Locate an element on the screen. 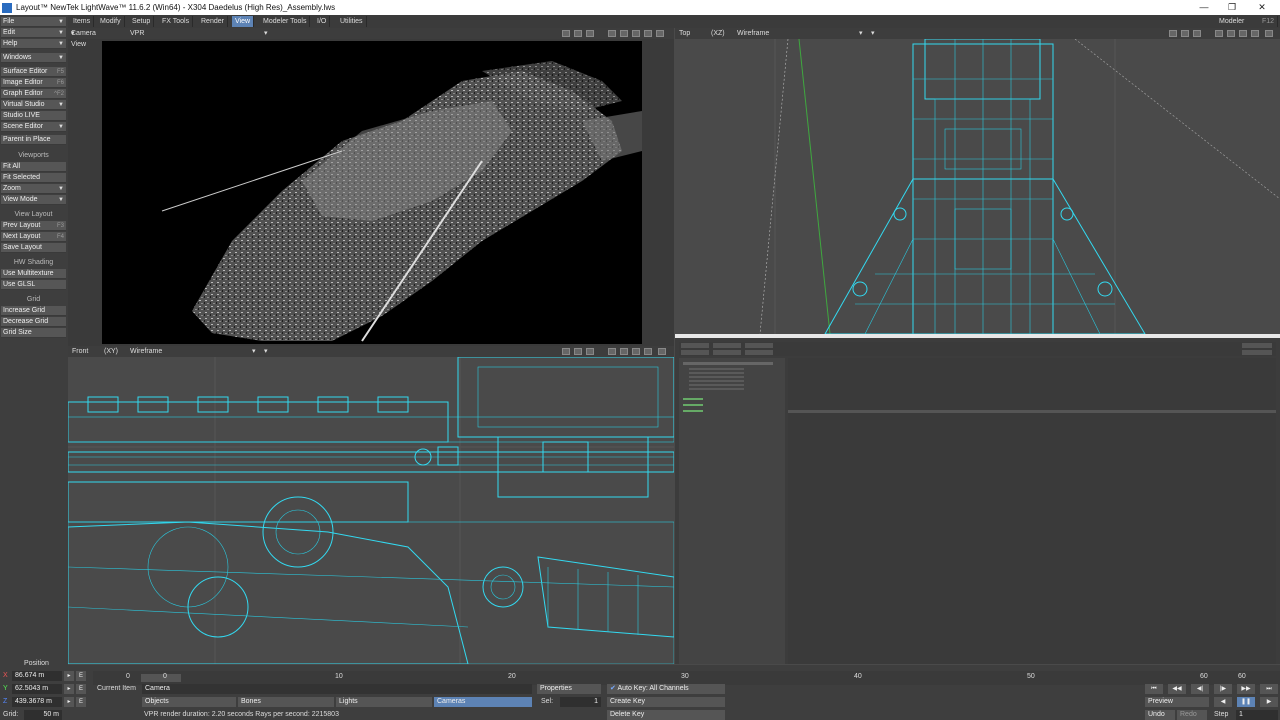  properties-button: Properties is located at coordinates (569, 689).